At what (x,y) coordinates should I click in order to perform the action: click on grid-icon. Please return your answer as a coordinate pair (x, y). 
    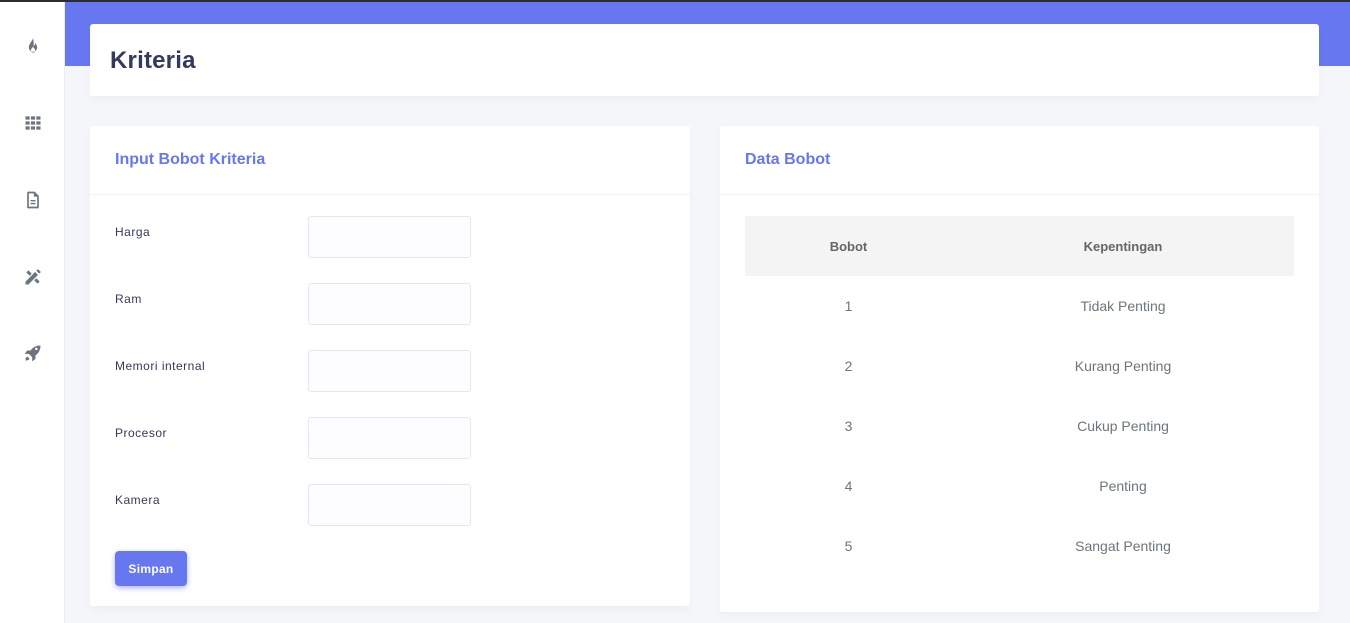
    Looking at the image, I should click on (33, 123).